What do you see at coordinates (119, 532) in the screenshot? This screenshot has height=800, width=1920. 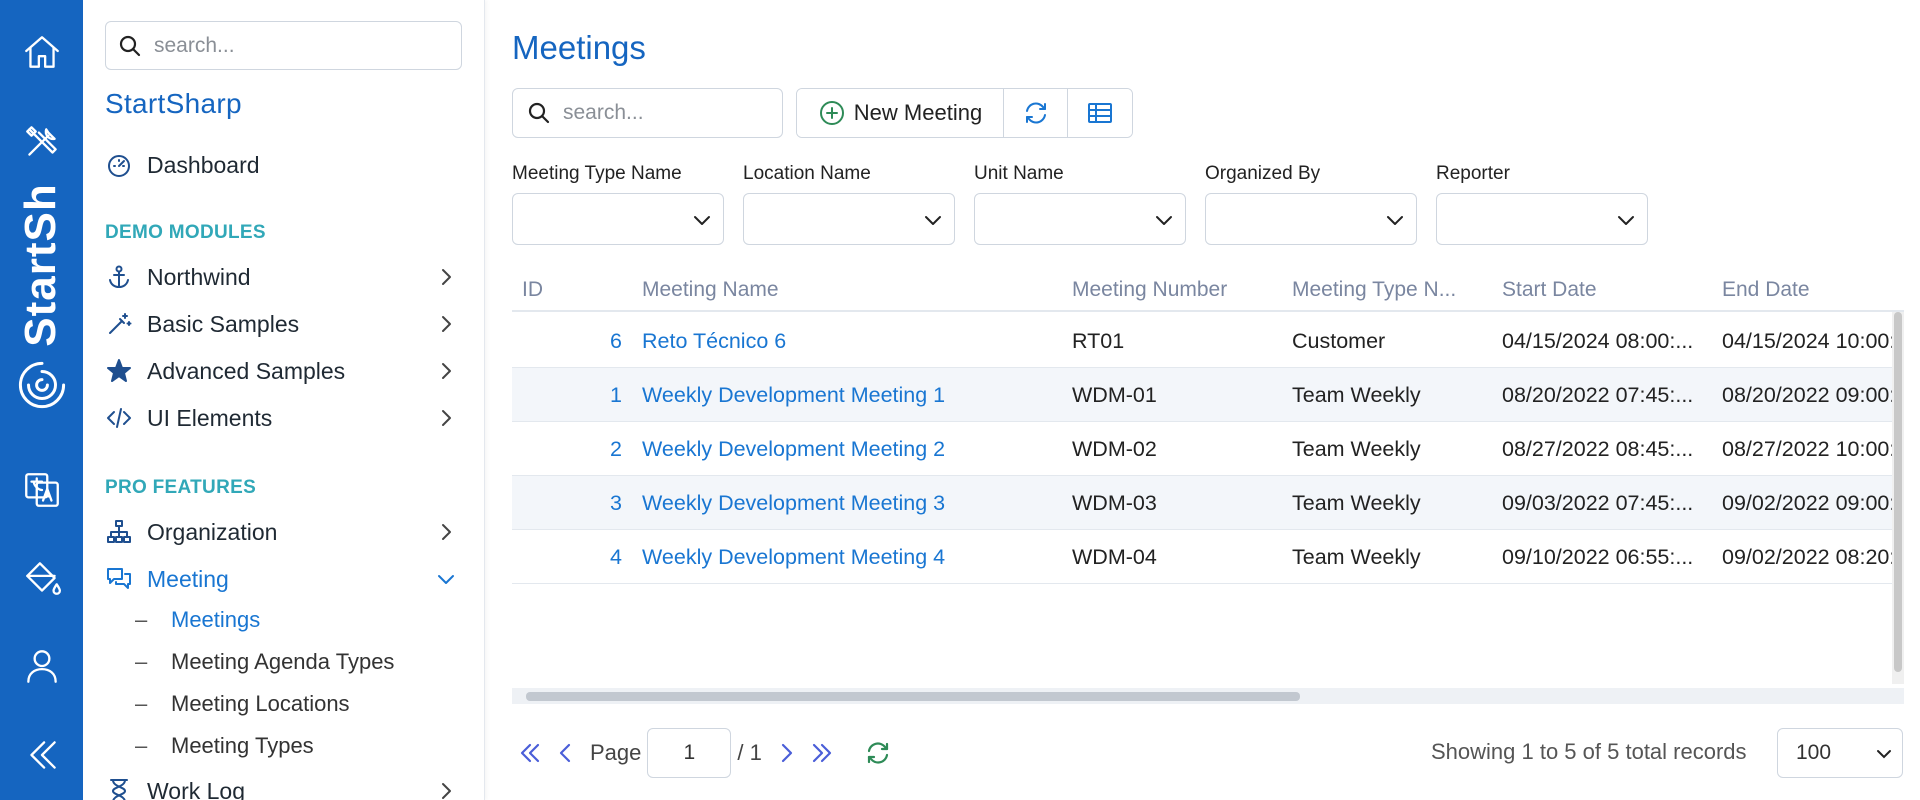 I see `org-chart-icon` at bounding box center [119, 532].